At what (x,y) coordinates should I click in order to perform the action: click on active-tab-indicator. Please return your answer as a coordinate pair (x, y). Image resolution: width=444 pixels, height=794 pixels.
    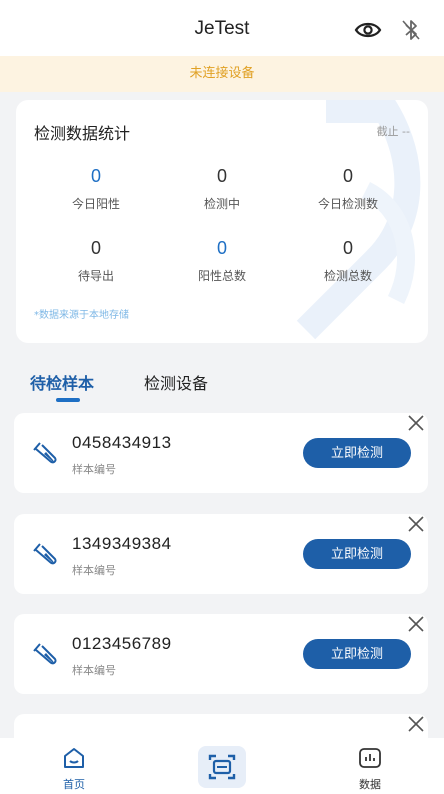
    Looking at the image, I should click on (68, 400).